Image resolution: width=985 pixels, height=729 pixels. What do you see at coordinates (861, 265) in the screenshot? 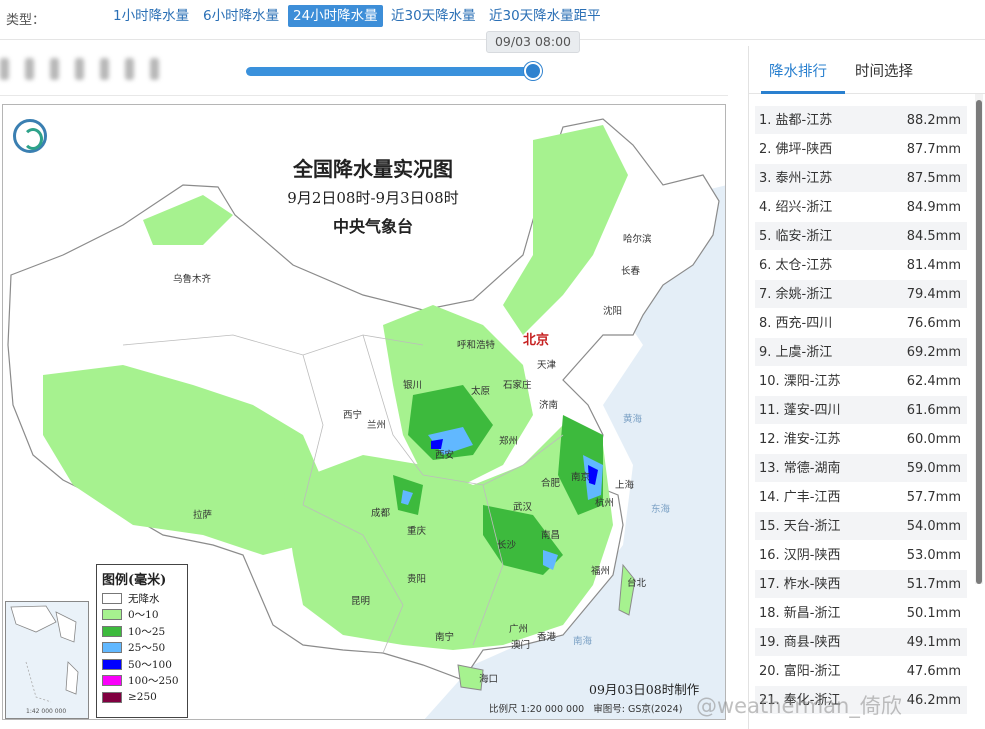
I see `ranking-row: 6. 太仓-江苏 81.4mm` at bounding box center [861, 265].